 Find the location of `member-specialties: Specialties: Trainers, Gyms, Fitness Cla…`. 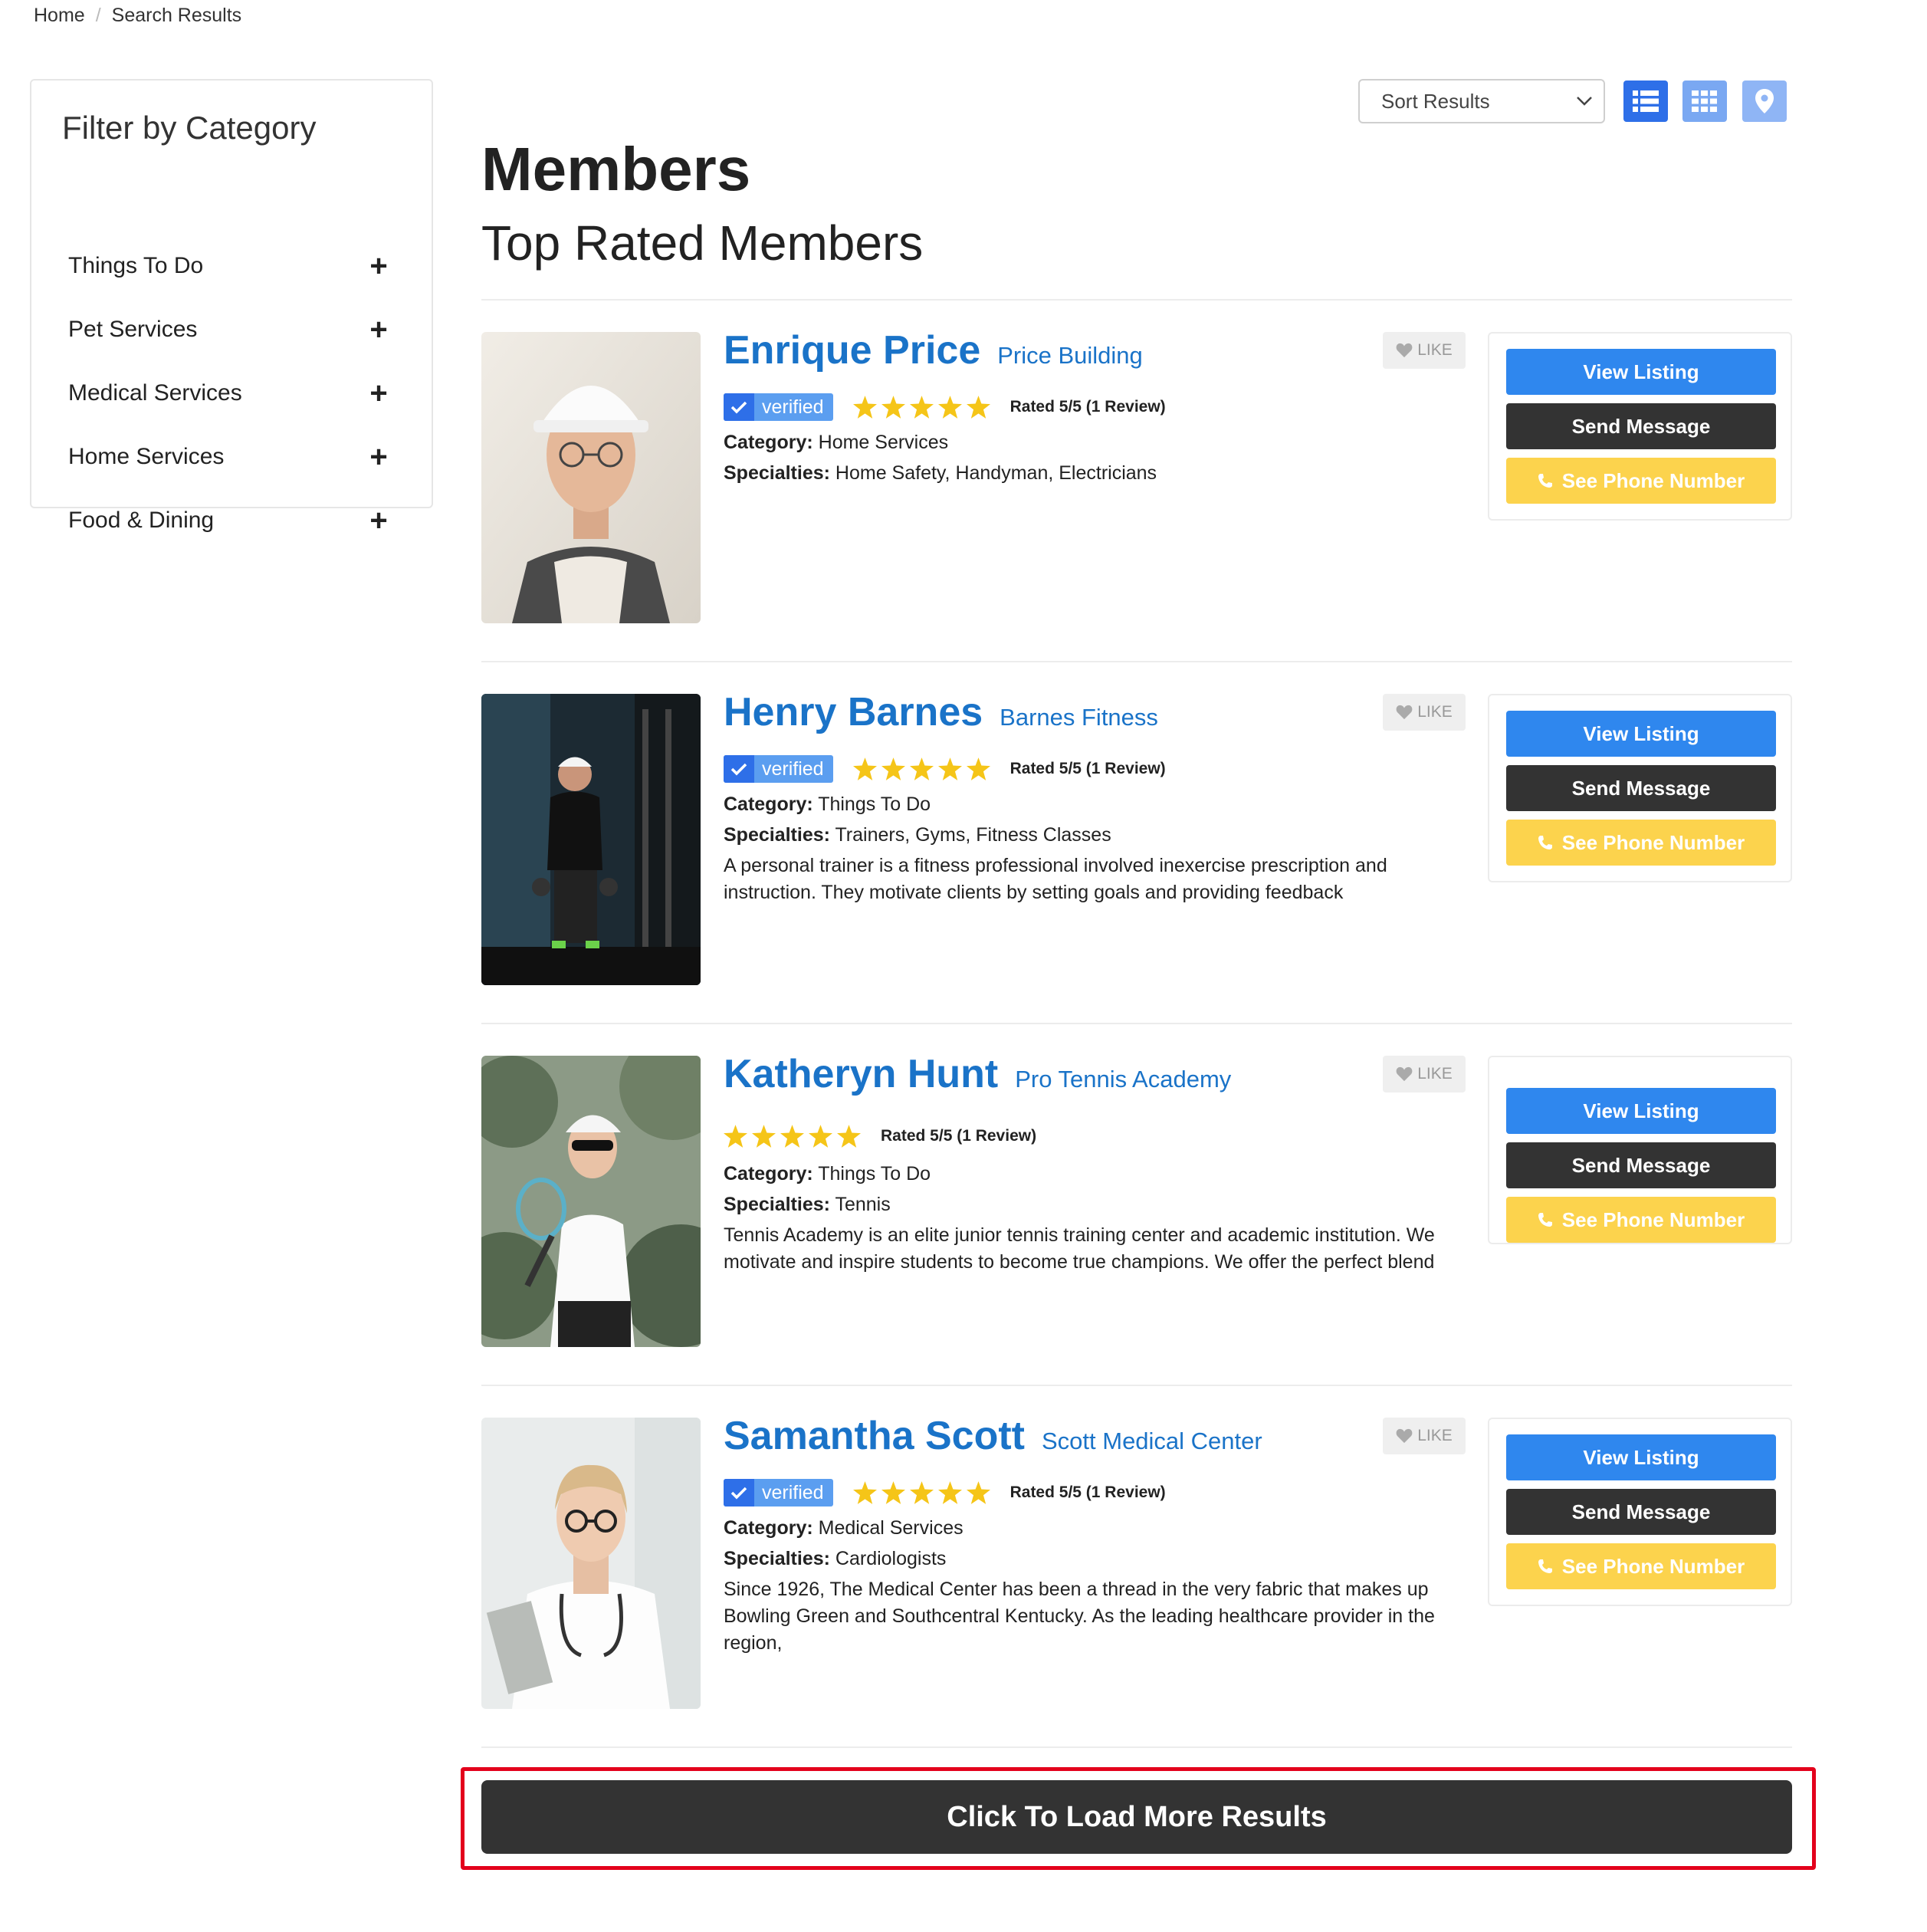

member-specialties: Specialties: Trainers, Gyms, Fitness Cla… is located at coordinates (917, 835).